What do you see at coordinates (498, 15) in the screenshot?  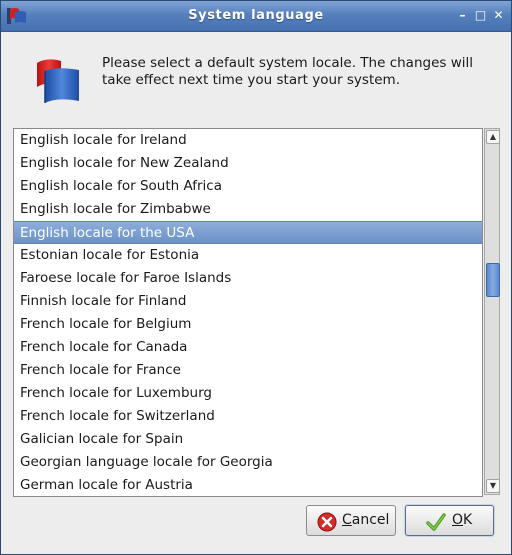 I see `close-button: ✕` at bounding box center [498, 15].